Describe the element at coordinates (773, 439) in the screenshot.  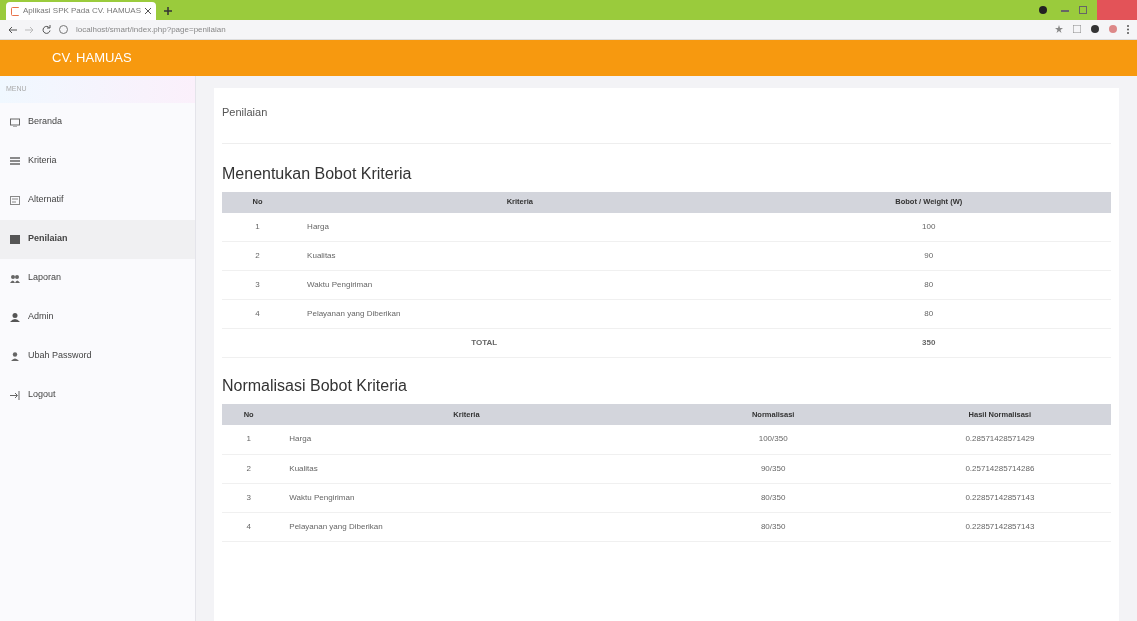
I see `table-cell: 100/350` at that location.